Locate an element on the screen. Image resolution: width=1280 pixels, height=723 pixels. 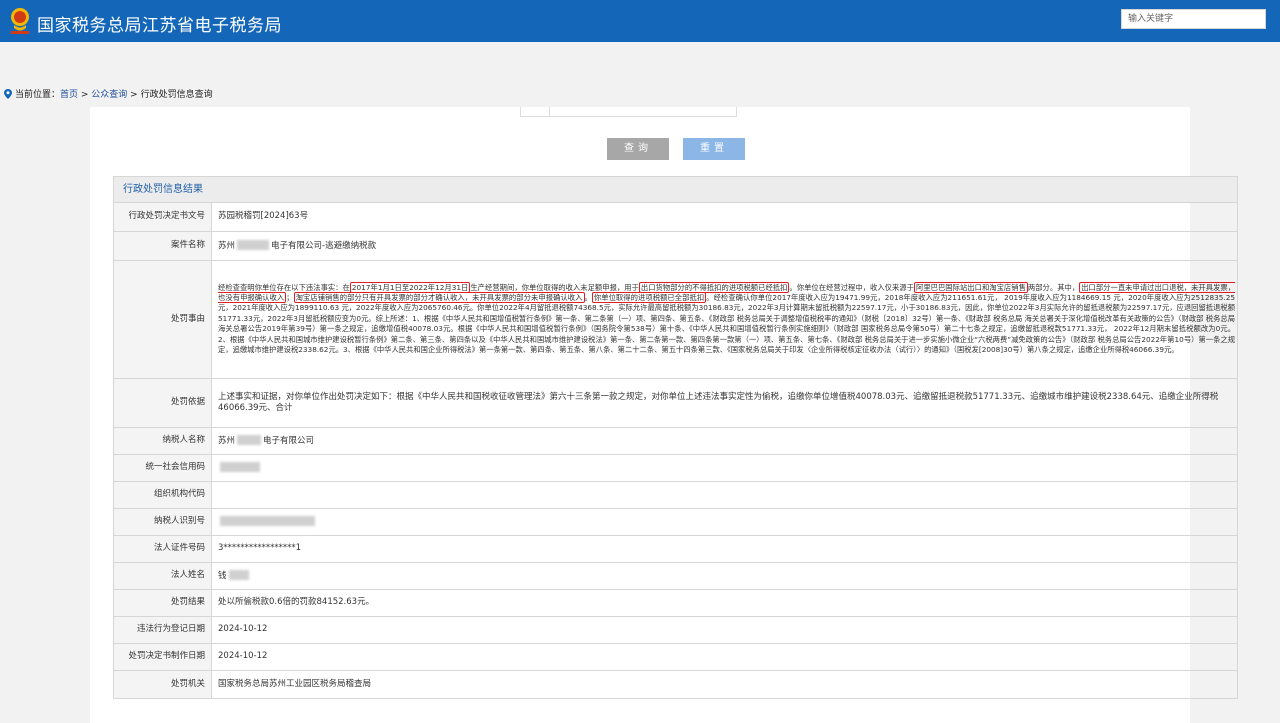
top-header: 国家税务总局江苏省电子税务局 is located at coordinates (640, 21).